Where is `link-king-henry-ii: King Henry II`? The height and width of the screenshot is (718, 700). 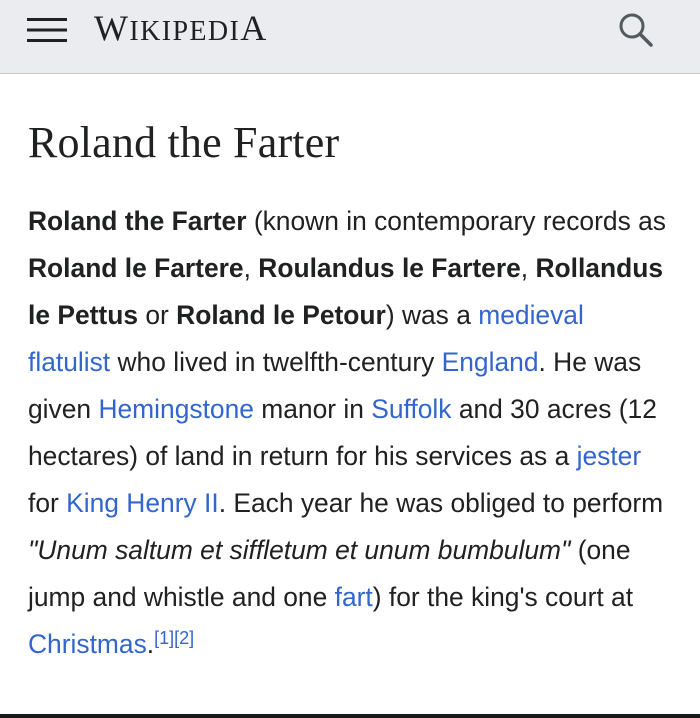
link-king-henry-ii: King Henry II is located at coordinates (142, 503).